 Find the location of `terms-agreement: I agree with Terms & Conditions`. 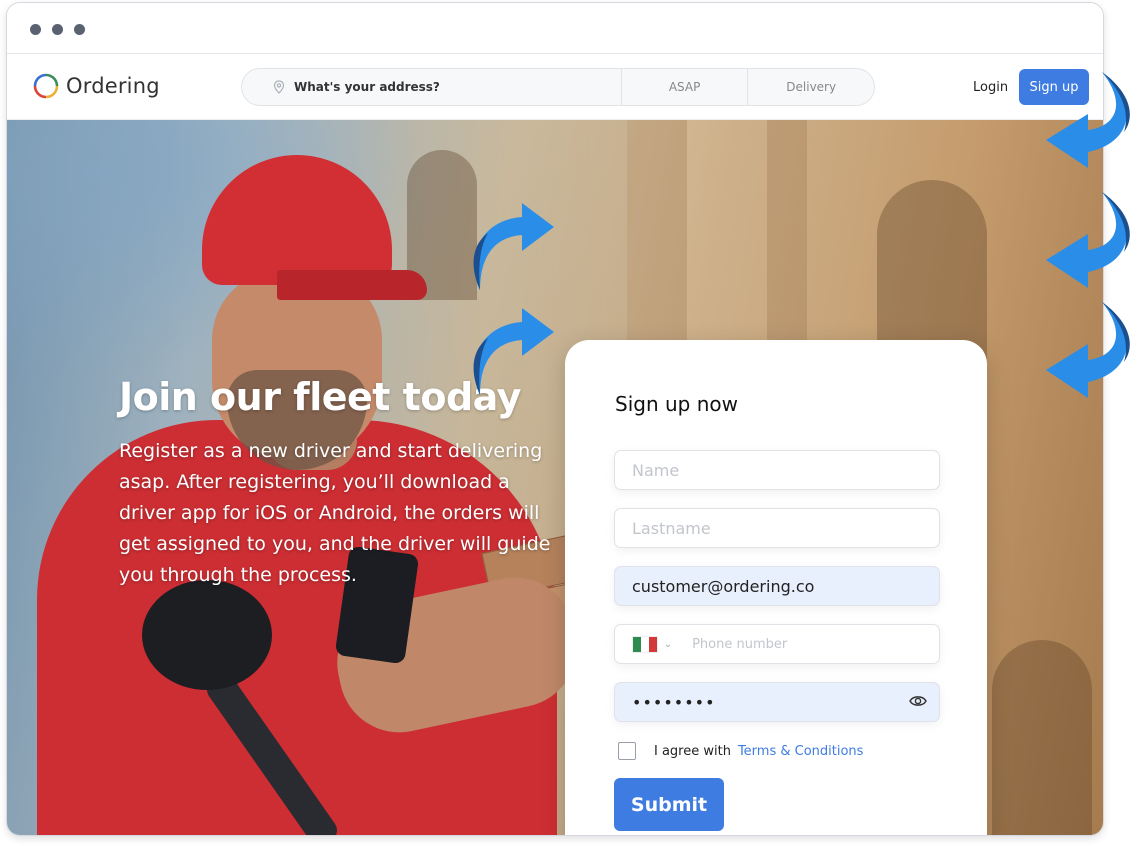

terms-agreement: I agree with Terms & Conditions is located at coordinates (740, 751).